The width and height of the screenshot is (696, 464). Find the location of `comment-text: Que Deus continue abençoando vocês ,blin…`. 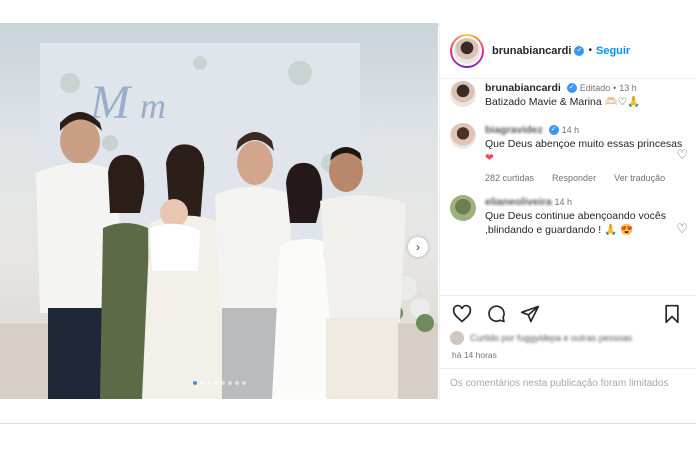

comment-text: Que Deus continue abençoando vocês ,blin… is located at coordinates (575, 223).